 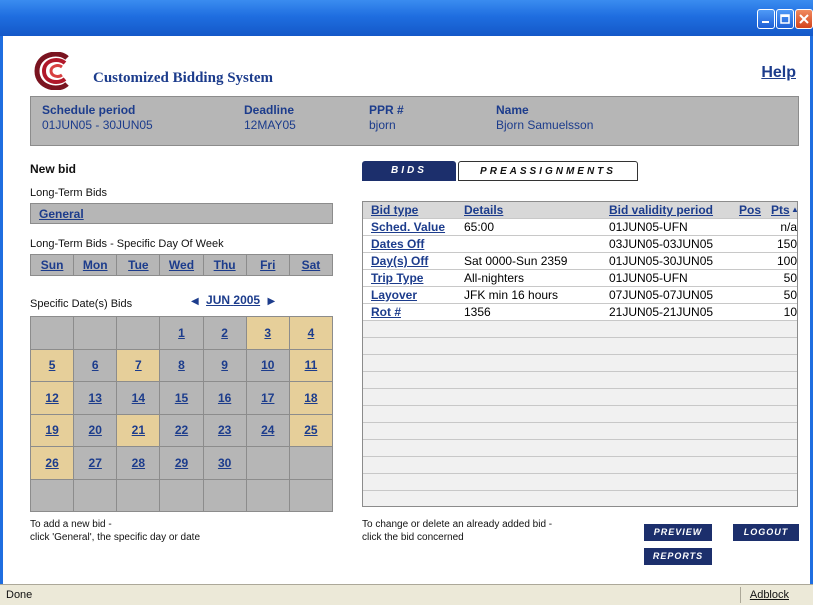 I want to click on calendar-day: 30, so click(x=224, y=463).